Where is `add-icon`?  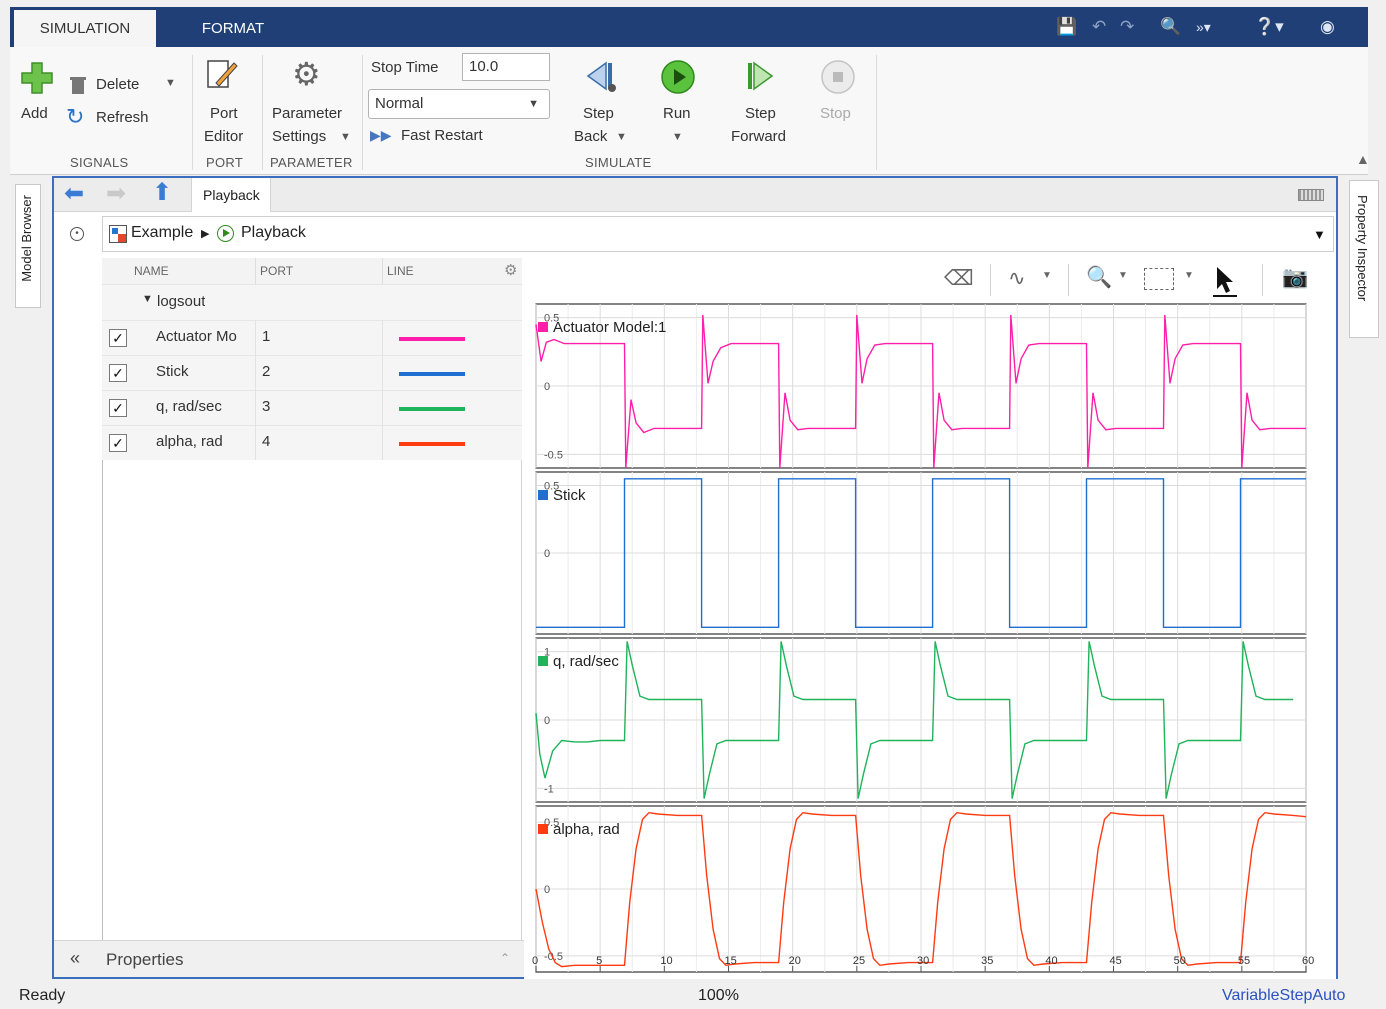 add-icon is located at coordinates (37, 78).